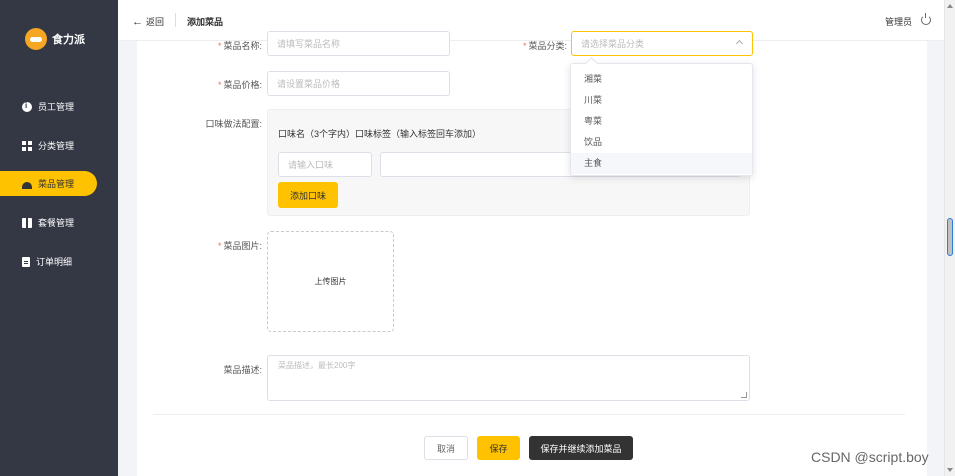 The image size is (955, 476). Describe the element at coordinates (531, 20) in the screenshot. I see `top-header: ← 返回 添加菜品 管理员` at that location.